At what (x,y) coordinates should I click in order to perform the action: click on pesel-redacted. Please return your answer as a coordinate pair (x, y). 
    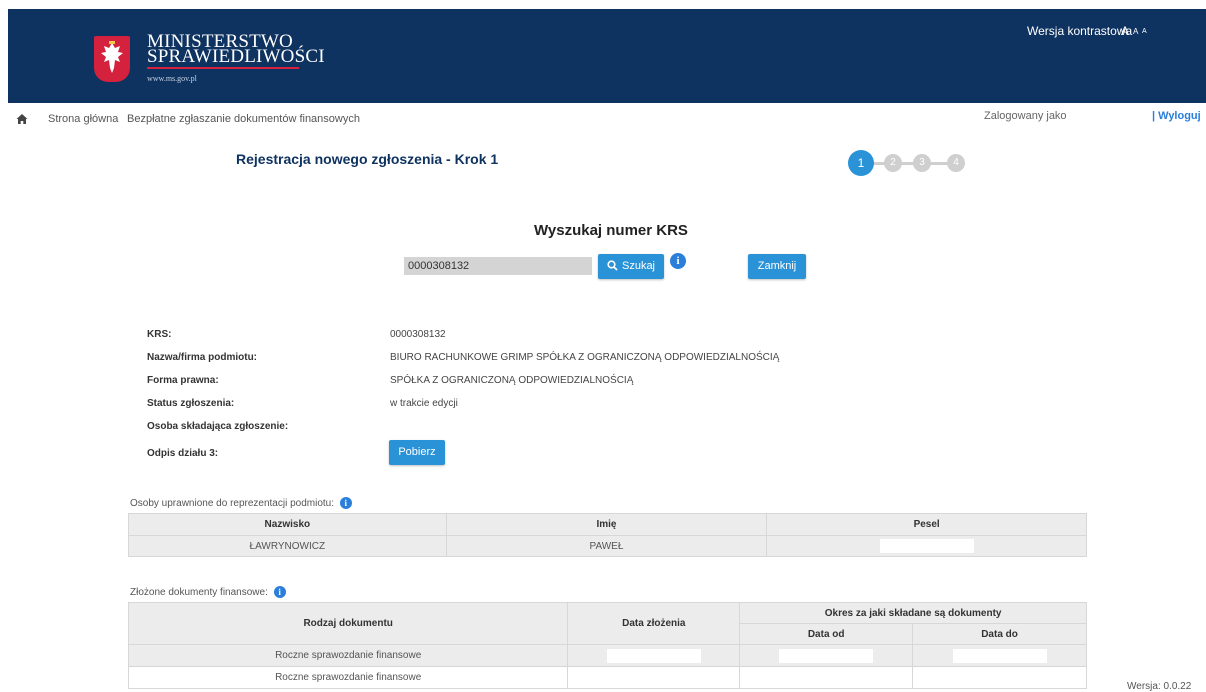
    Looking at the image, I should click on (926, 546).